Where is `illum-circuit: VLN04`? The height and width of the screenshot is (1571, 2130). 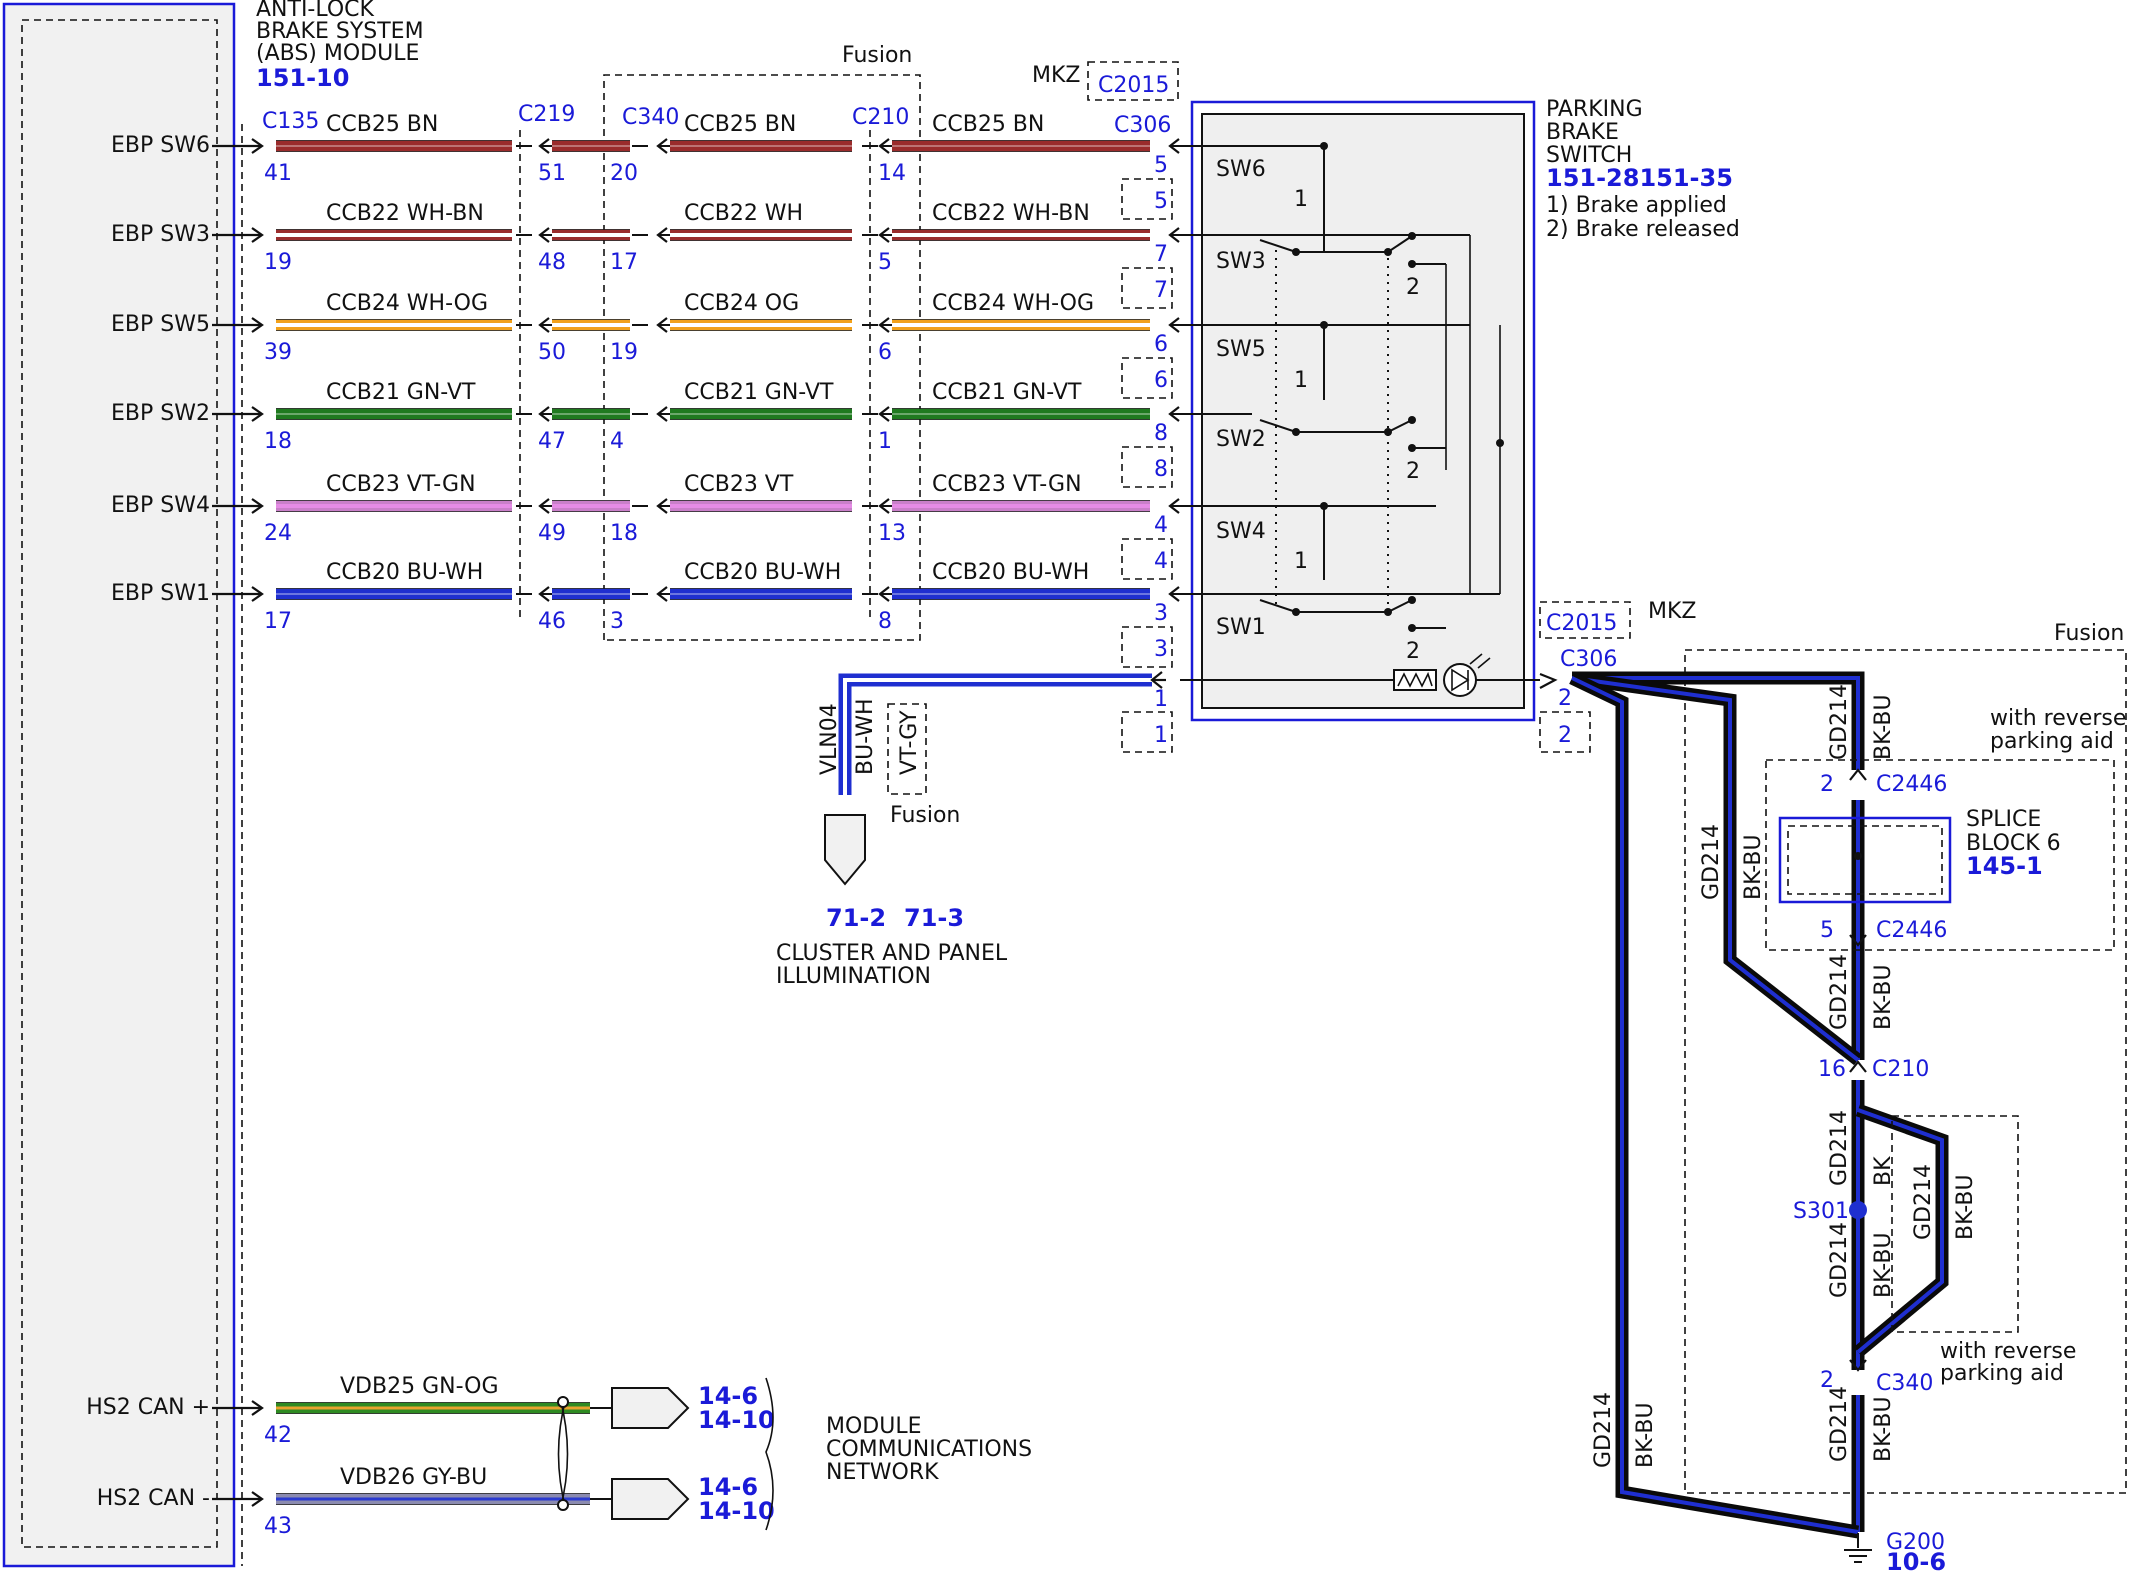
illum-circuit: VLN04 is located at coordinates (829, 739).